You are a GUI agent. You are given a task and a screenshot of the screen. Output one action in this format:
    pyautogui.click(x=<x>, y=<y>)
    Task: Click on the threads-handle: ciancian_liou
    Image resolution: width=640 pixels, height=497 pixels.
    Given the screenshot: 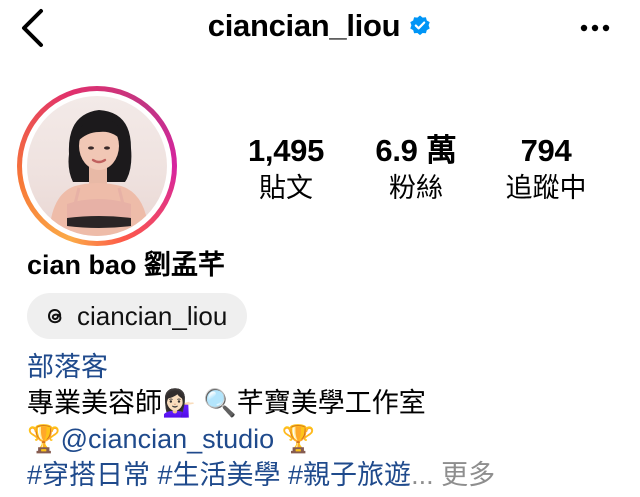 What is the action you would take?
    pyautogui.click(x=152, y=315)
    